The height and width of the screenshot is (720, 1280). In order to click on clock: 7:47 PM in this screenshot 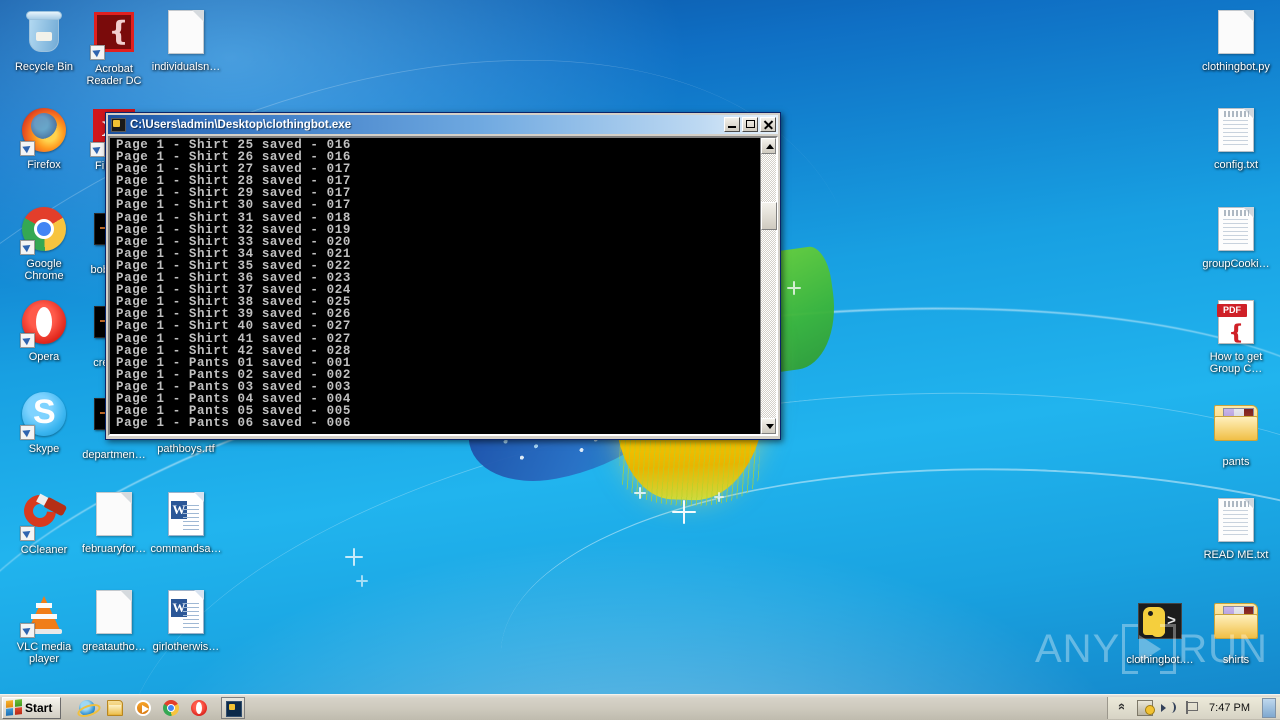, I will do `click(1229, 708)`.